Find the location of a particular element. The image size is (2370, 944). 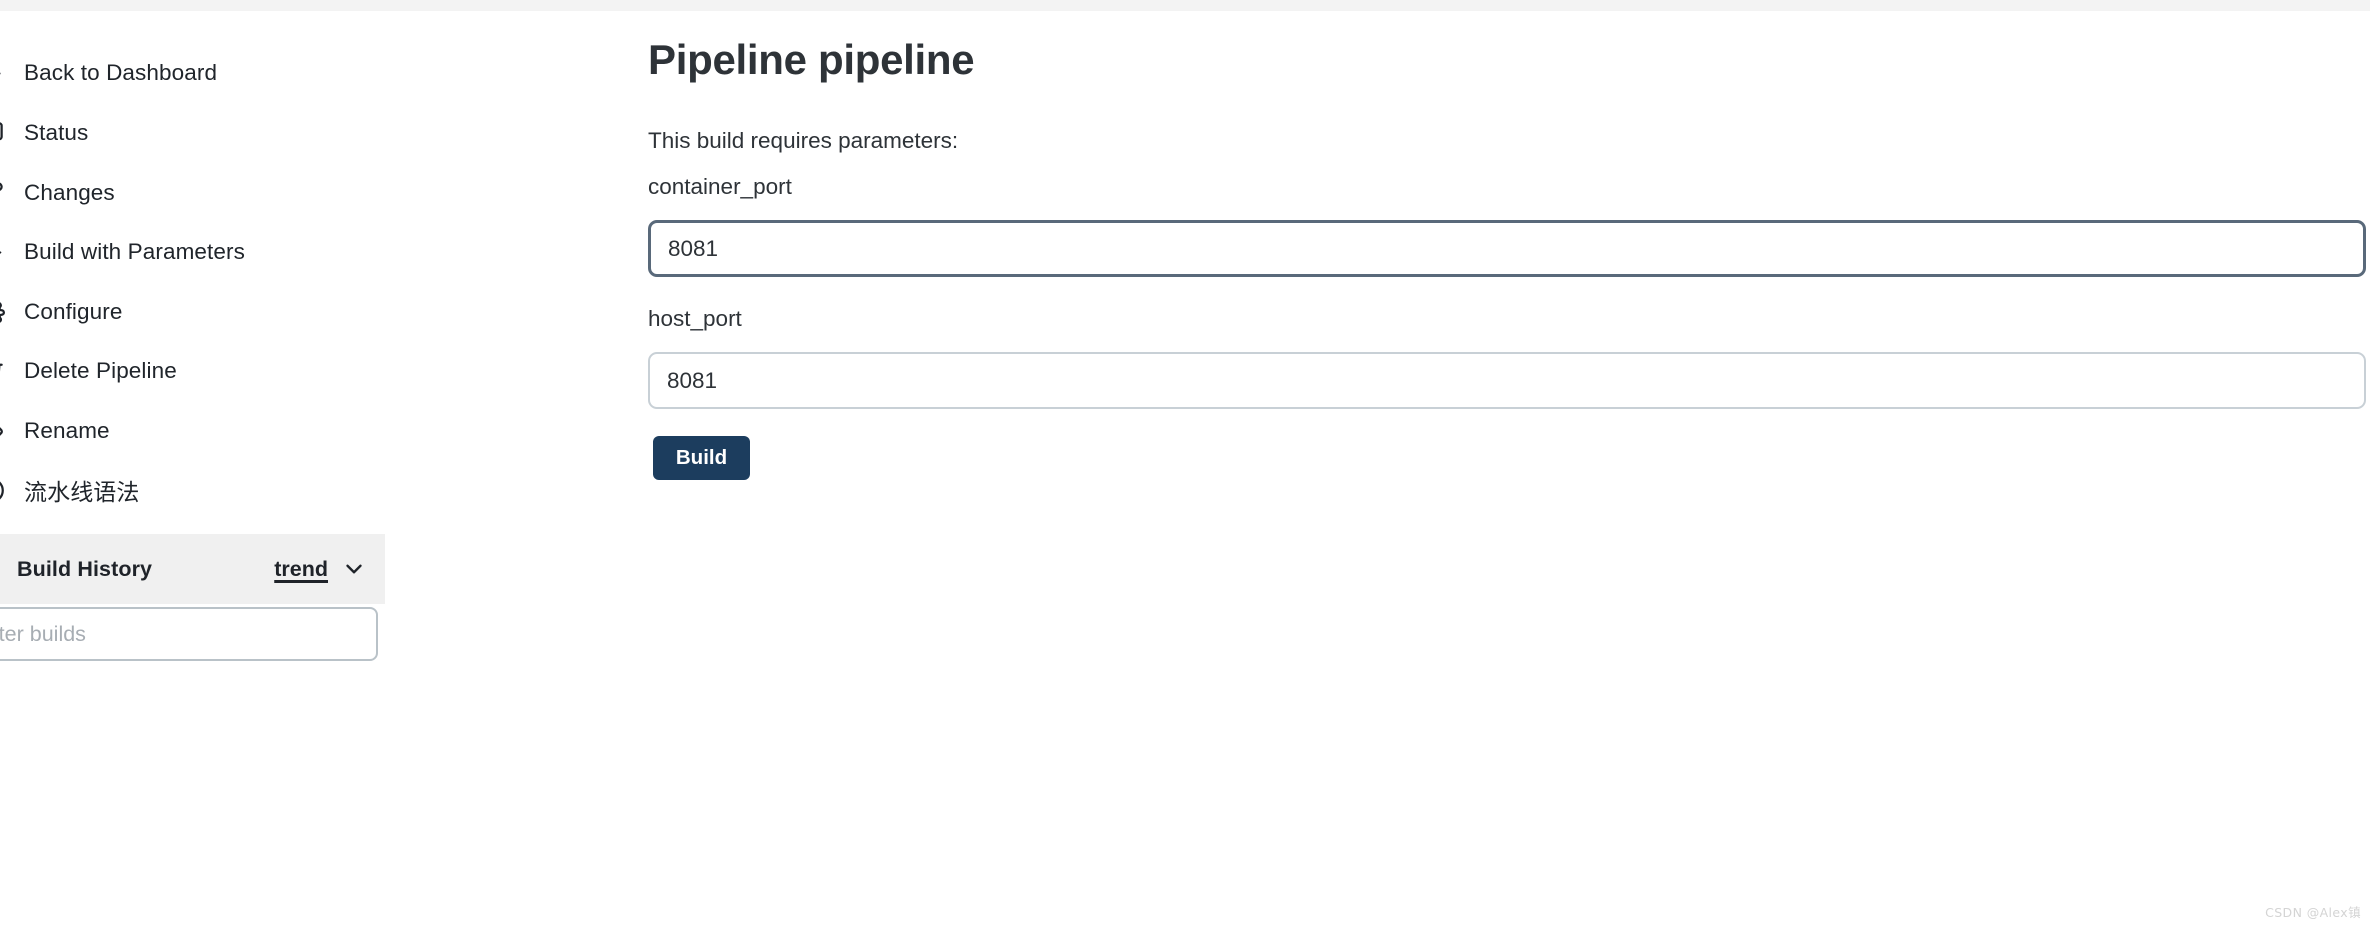

sidebar-item-label: Status is located at coordinates (56, 132).